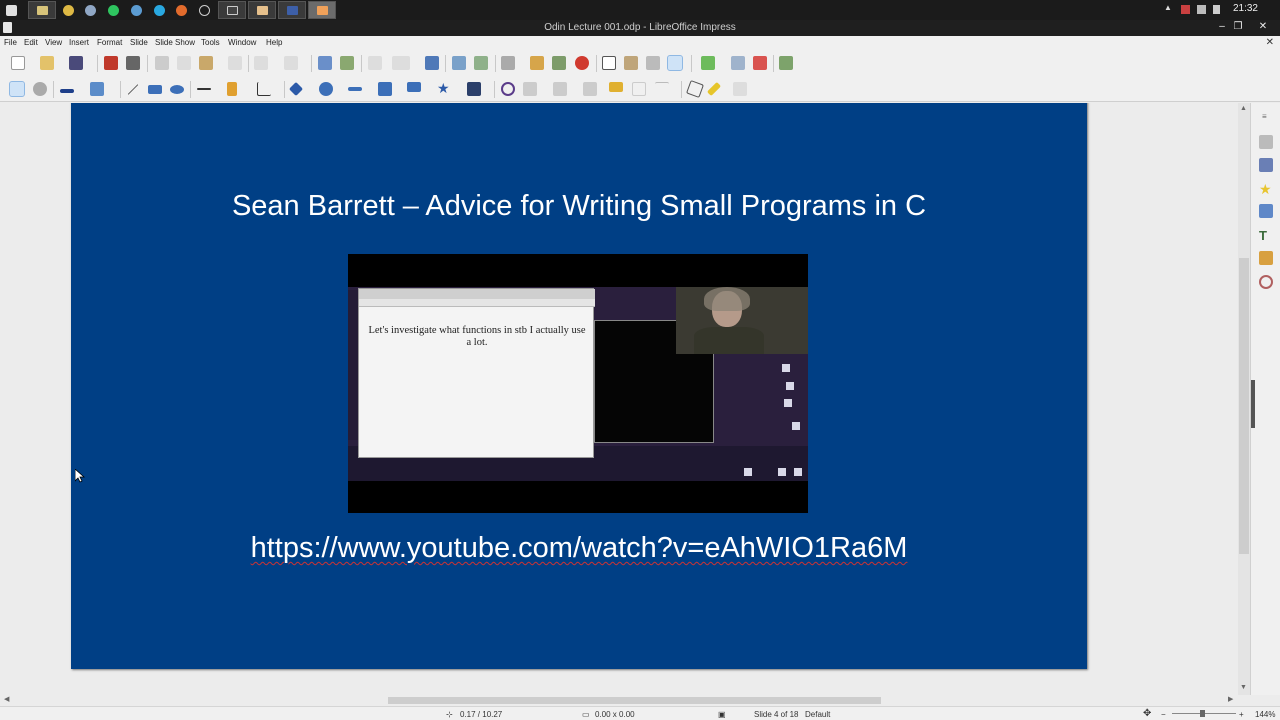  I want to click on select-icon, so click(17, 89).